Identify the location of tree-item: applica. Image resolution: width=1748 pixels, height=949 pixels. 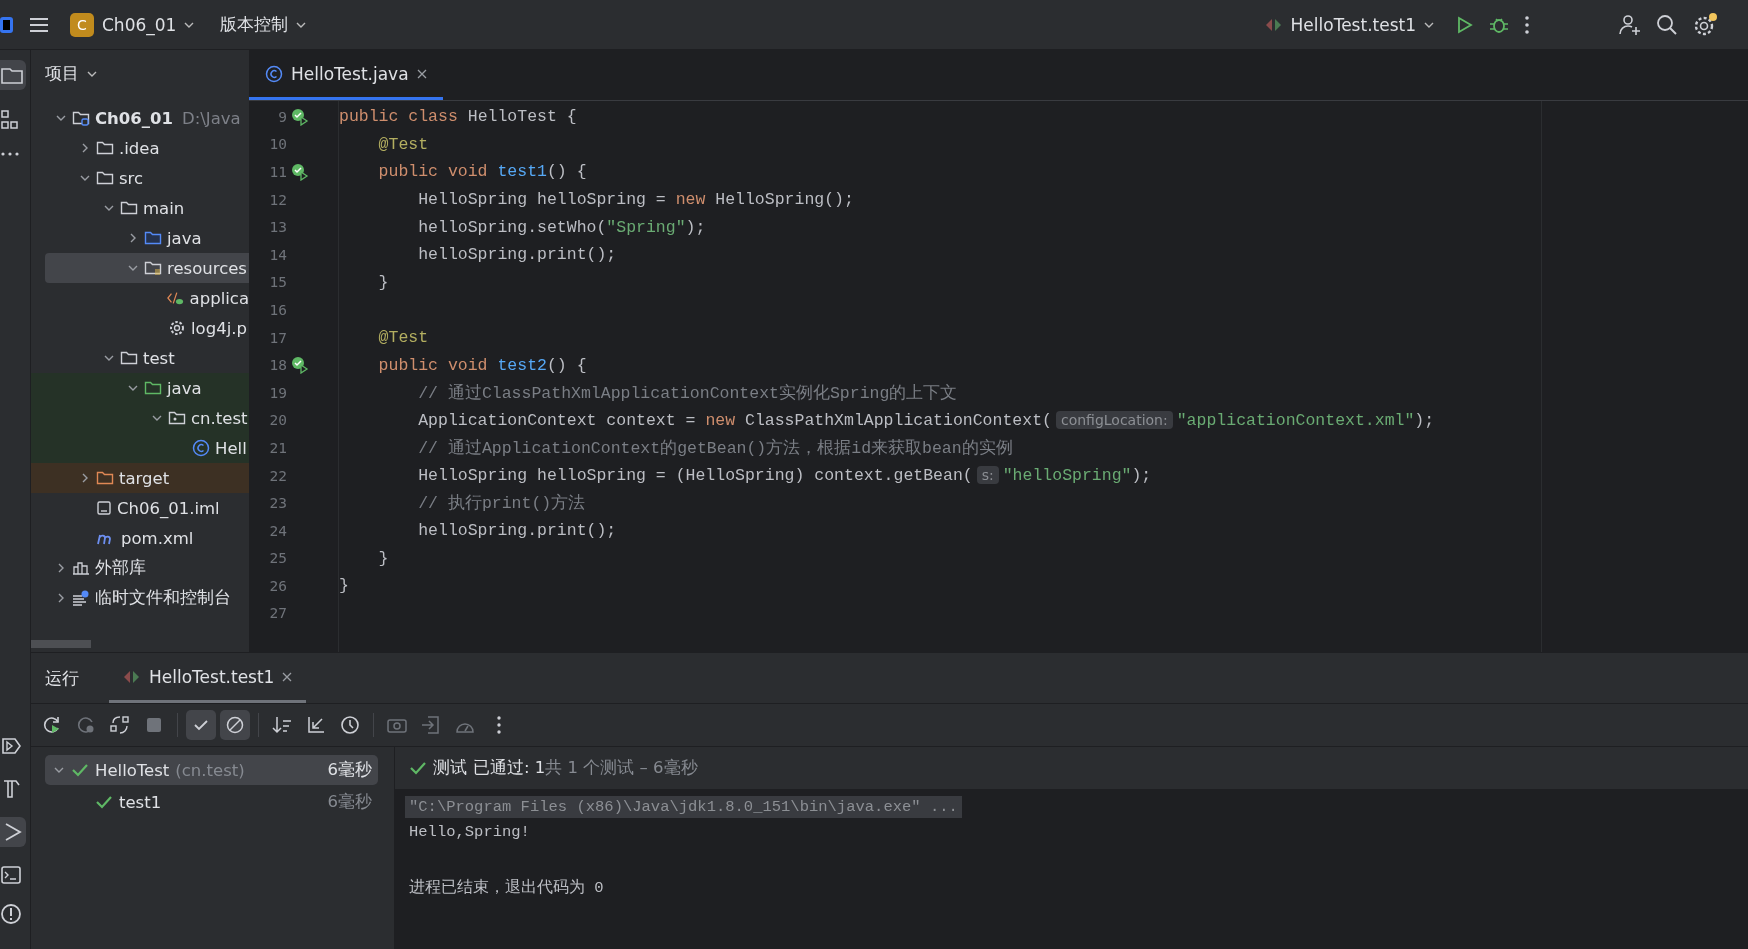
(147, 298).